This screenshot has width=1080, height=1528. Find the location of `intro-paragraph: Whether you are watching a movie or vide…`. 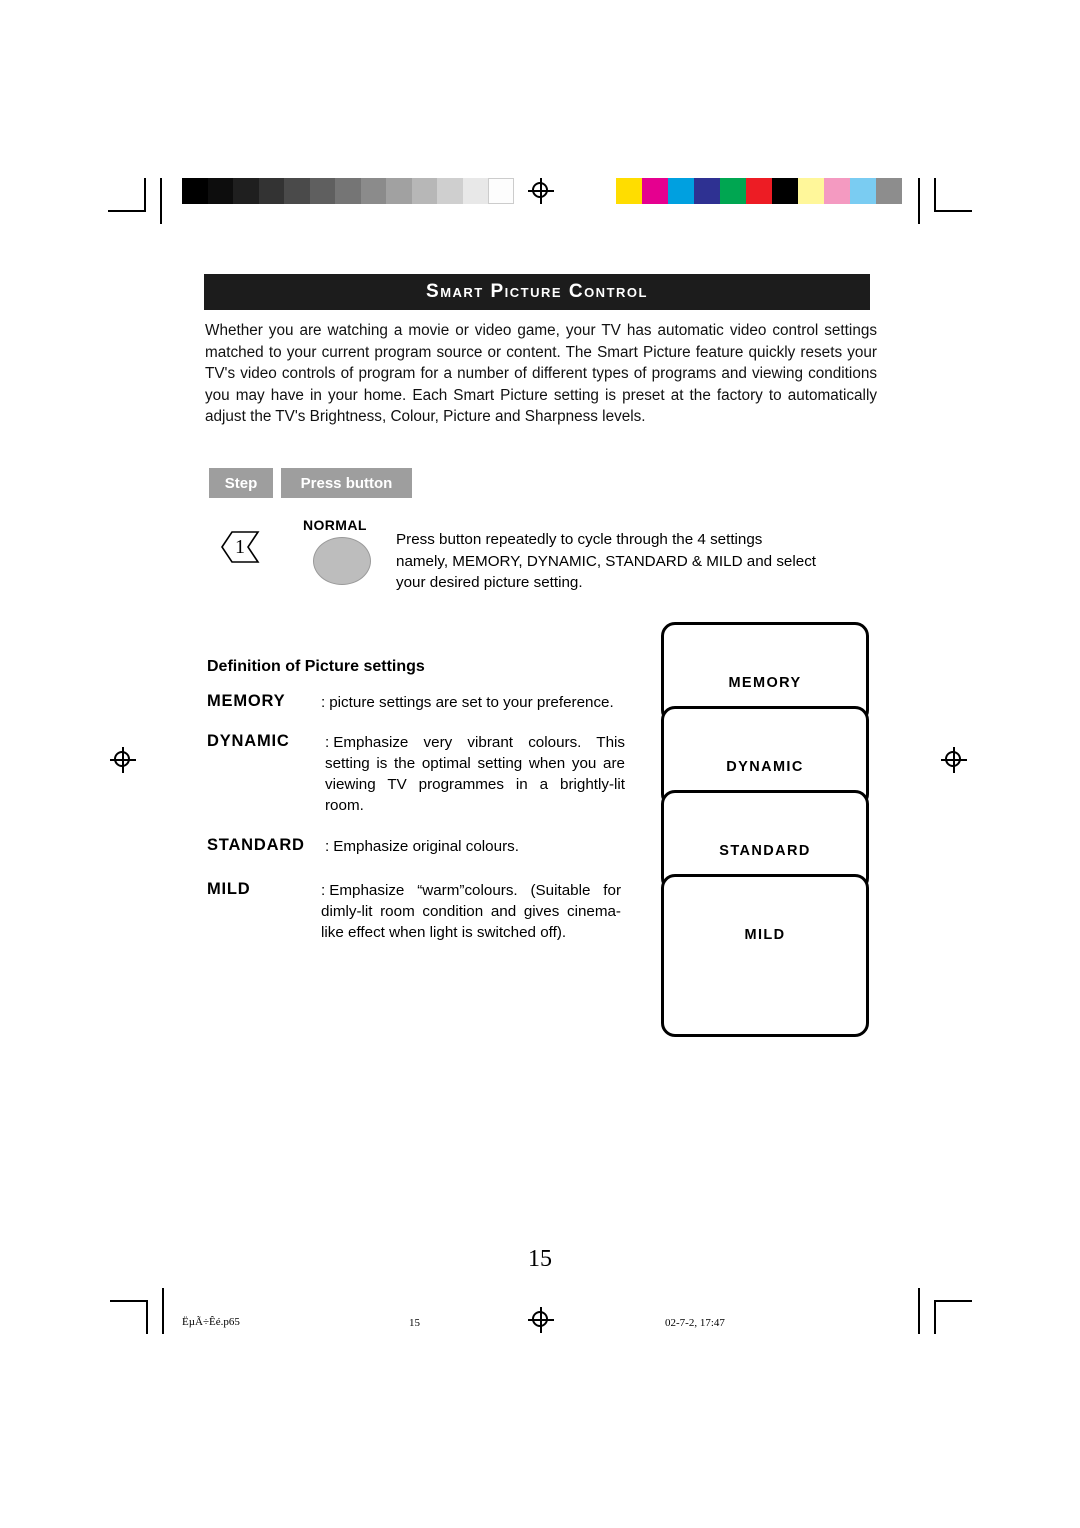

intro-paragraph: Whether you are watching a movie or vide… is located at coordinates (541, 373).